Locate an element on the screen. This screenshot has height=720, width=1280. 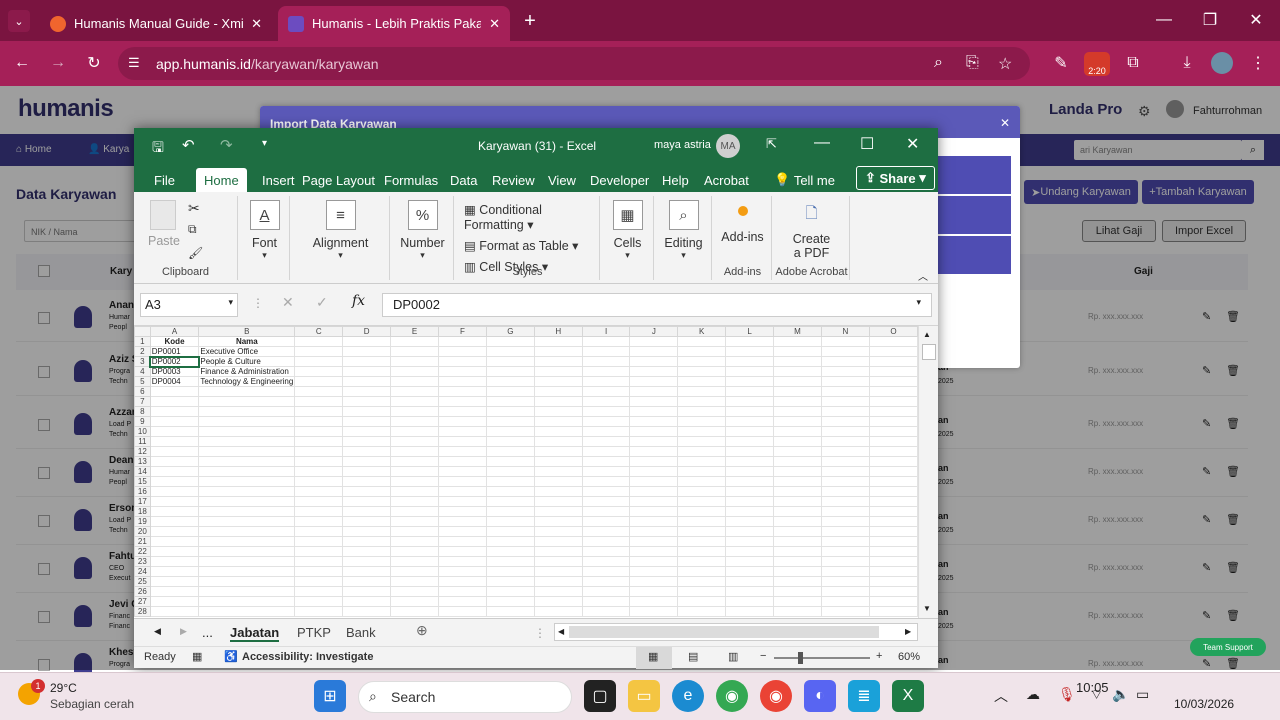
zoom-slider is located at coordinates (822, 658).